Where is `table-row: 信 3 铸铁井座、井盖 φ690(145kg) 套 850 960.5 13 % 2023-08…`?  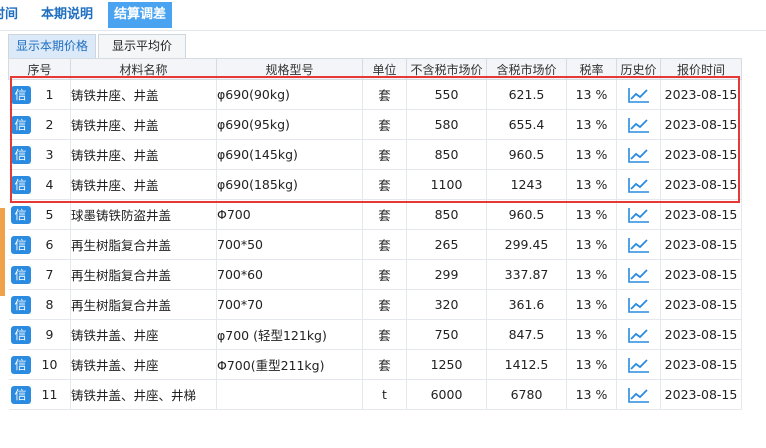 table-row: 信 3 铸铁井座、井盖 φ690(145kg) 套 850 960.5 13 % 2023-08… is located at coordinates (375, 154).